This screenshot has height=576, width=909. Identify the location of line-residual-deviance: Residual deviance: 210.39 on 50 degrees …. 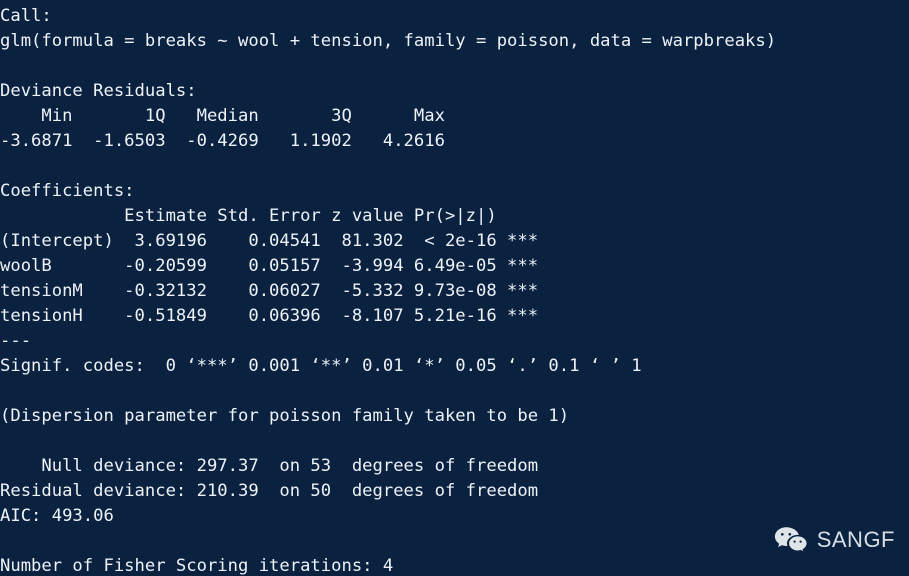
(269, 491).